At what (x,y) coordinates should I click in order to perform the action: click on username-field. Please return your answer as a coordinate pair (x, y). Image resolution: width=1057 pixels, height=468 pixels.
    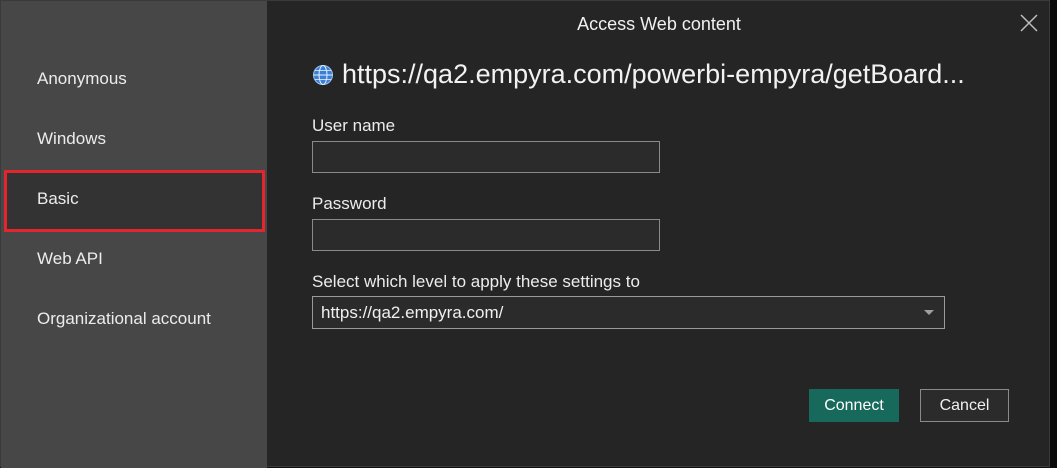
    Looking at the image, I should click on (486, 157).